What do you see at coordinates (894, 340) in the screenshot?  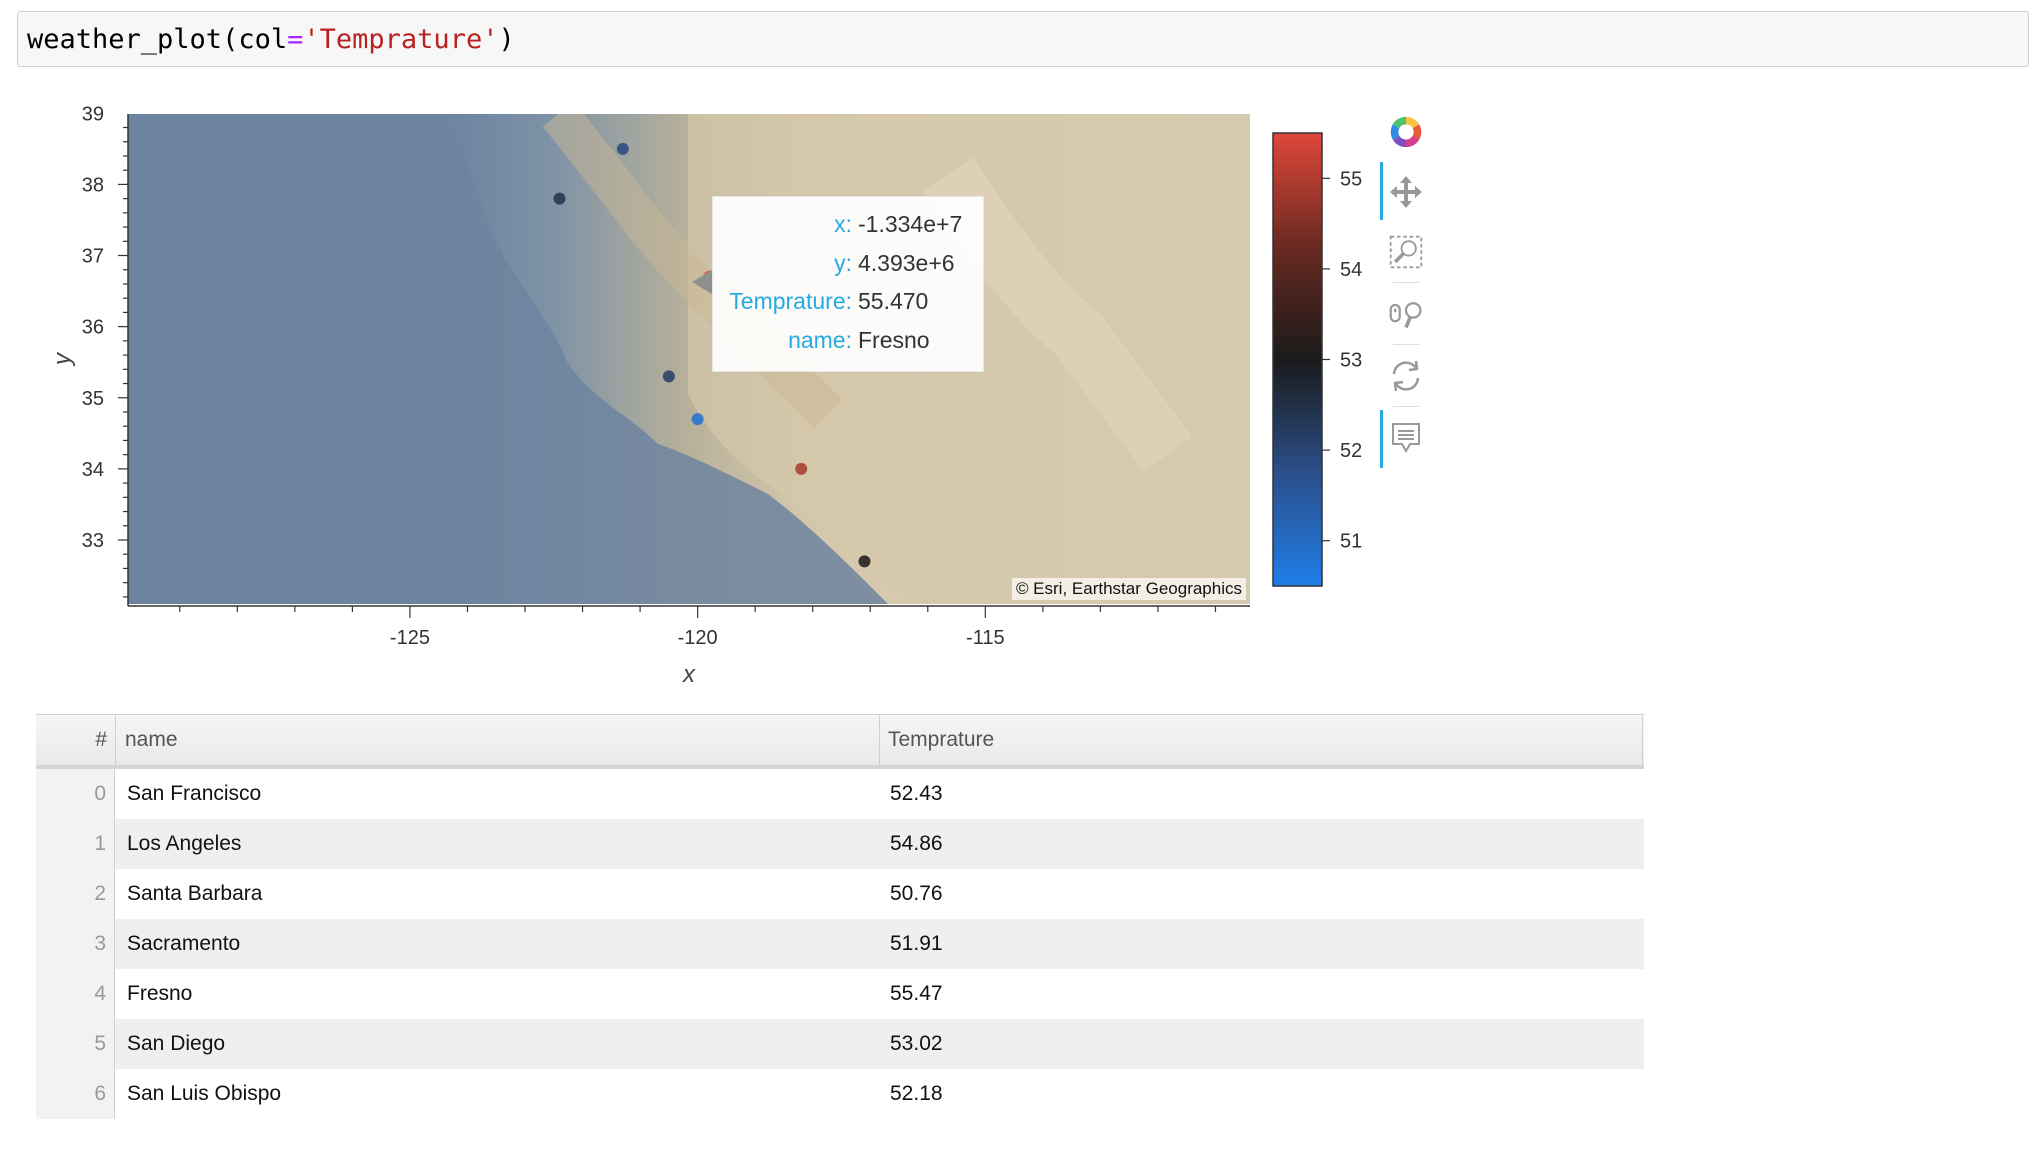 I see `tooltip-value: Fresno` at bounding box center [894, 340].